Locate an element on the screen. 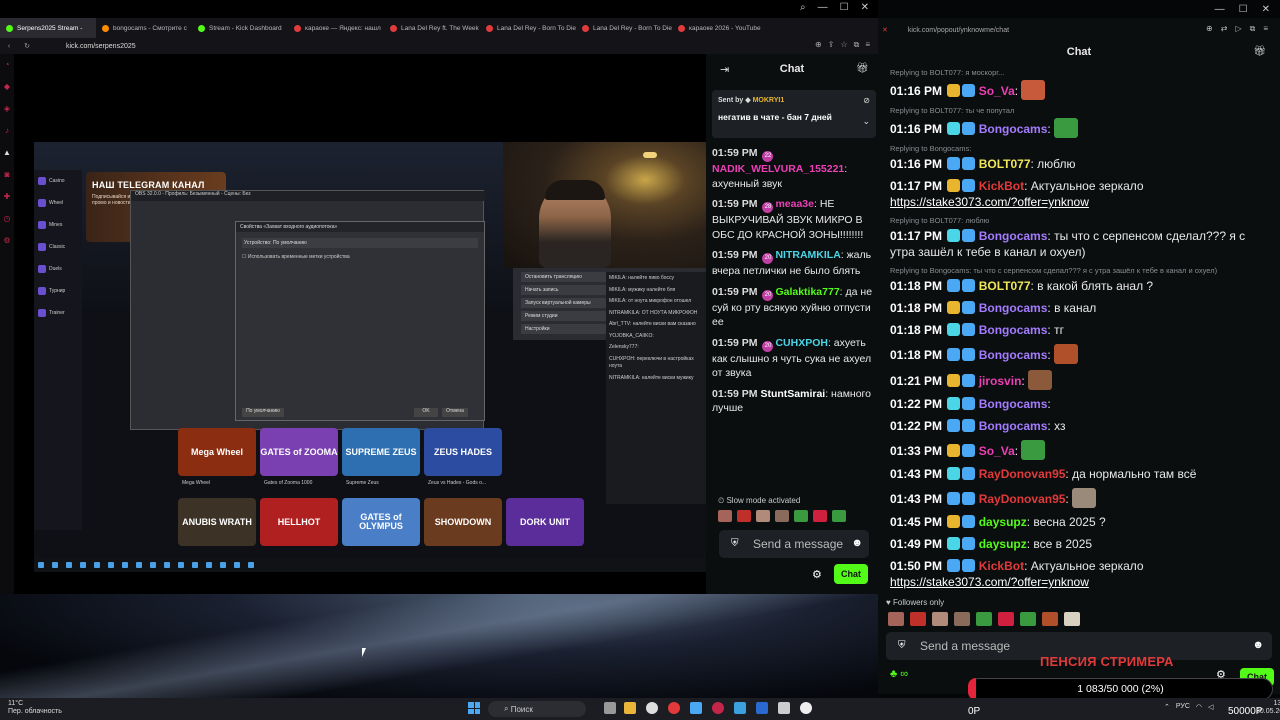 This screenshot has height=720, width=1280. play-icon: ▷ is located at coordinates (1238, 29).